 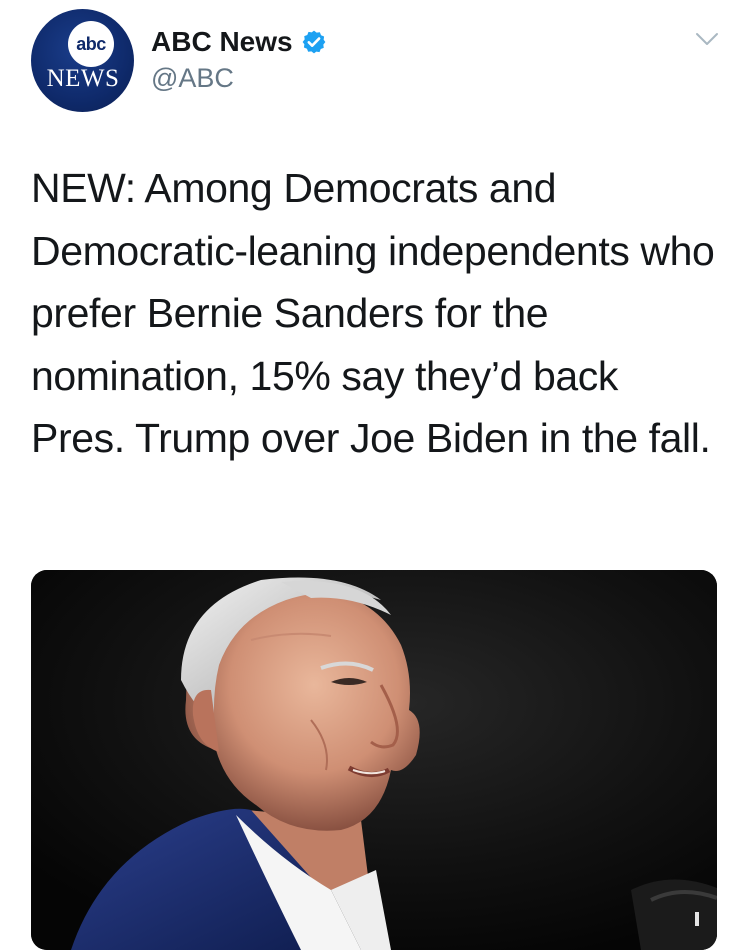 I want to click on avatar: abc NEWS, so click(x=82, y=60).